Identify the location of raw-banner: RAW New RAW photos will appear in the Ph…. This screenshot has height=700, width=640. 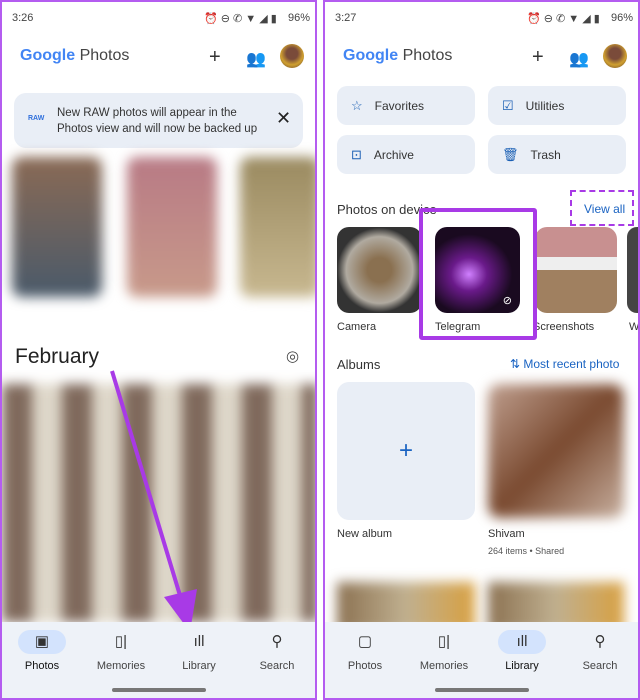
(158, 120).